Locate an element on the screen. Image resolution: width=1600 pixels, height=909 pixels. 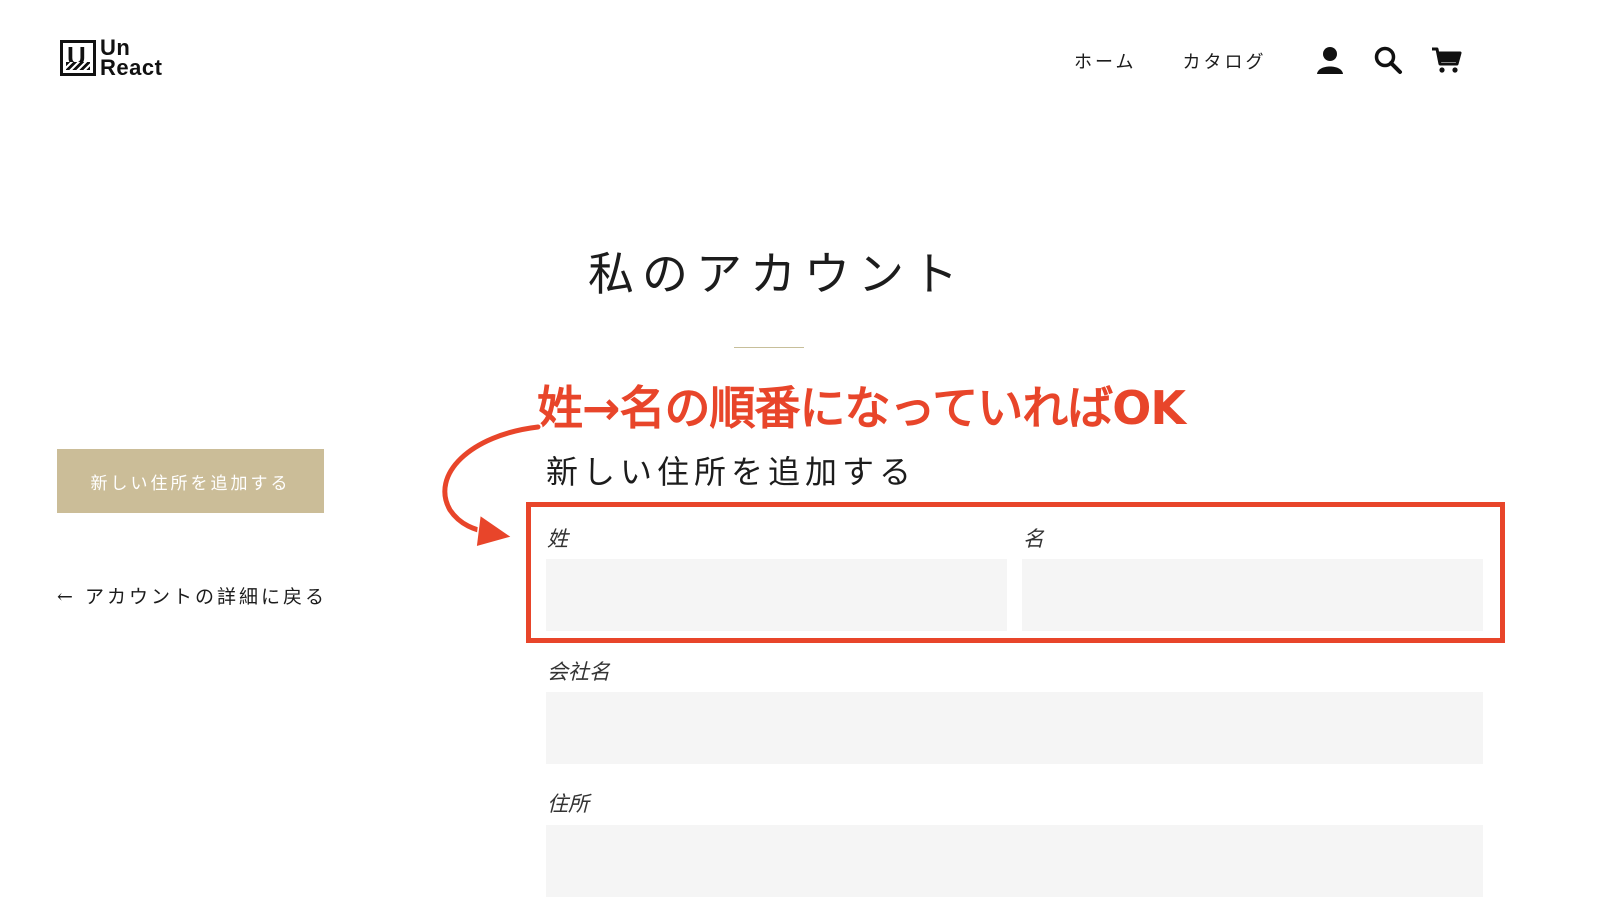
logo-mark-icon: U is located at coordinates (78, 58).